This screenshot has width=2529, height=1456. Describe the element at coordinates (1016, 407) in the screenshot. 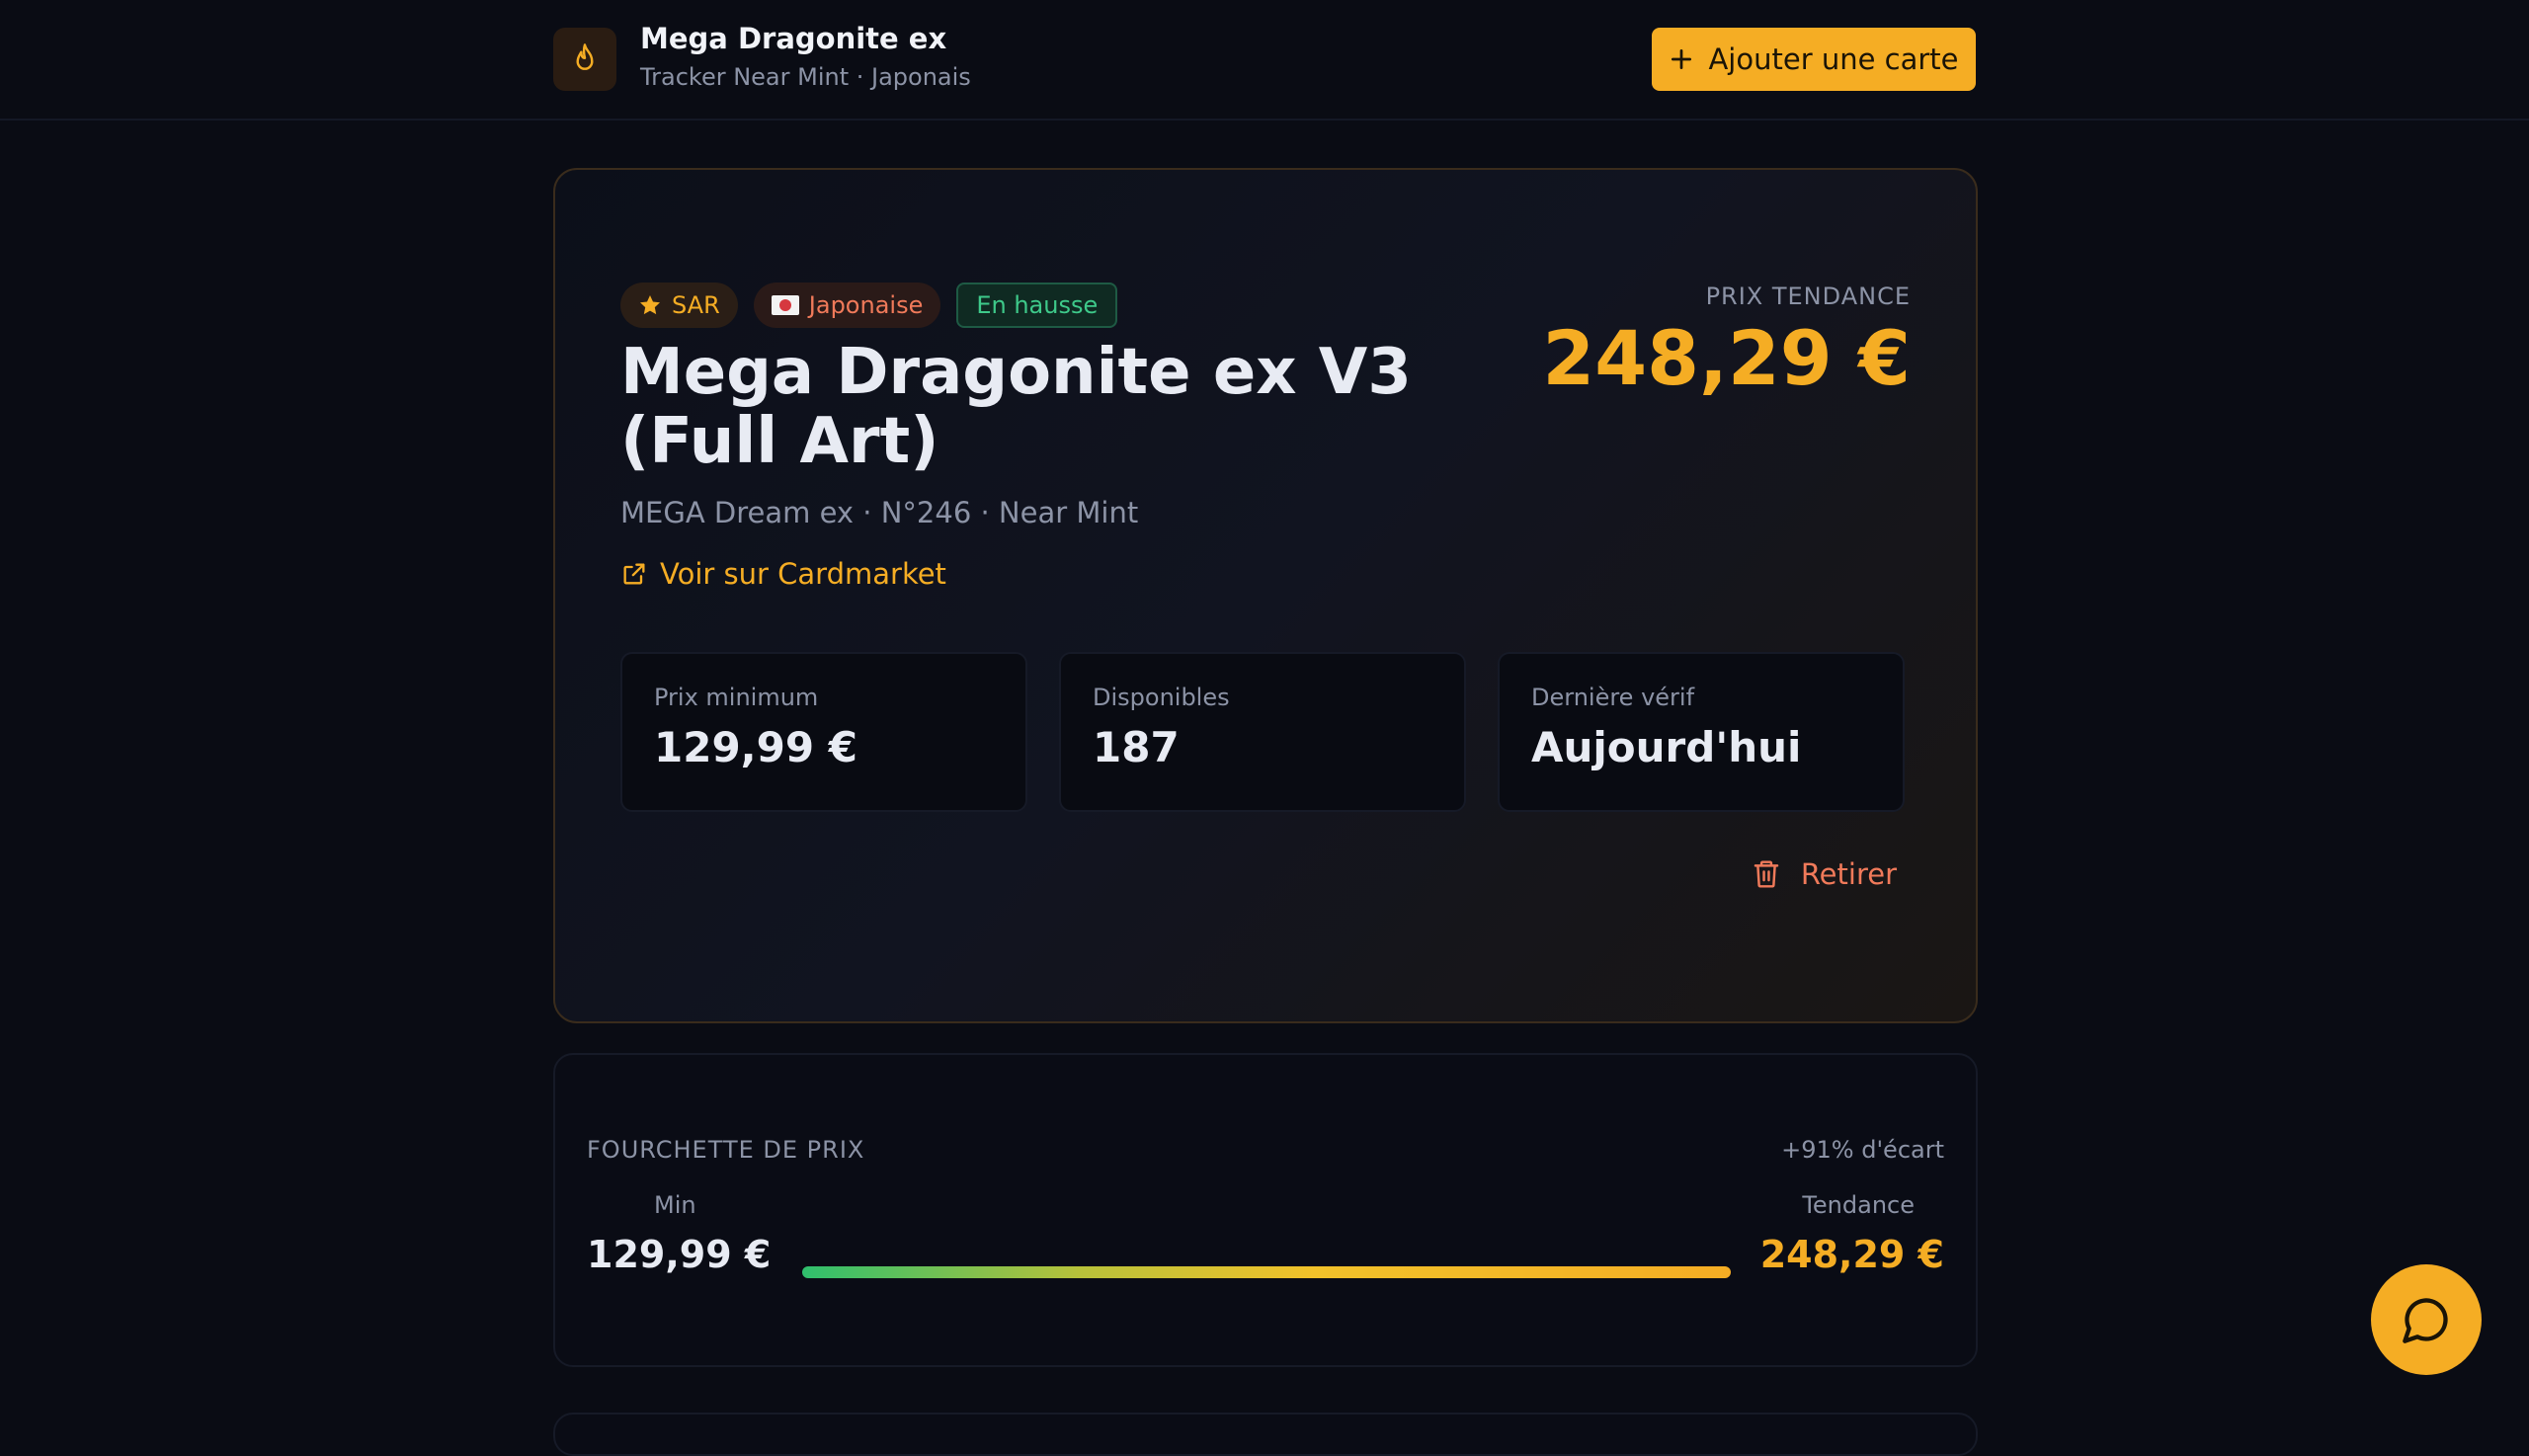

I see `card-title: Mega Dragonite ex V3 (Full Art)` at that location.